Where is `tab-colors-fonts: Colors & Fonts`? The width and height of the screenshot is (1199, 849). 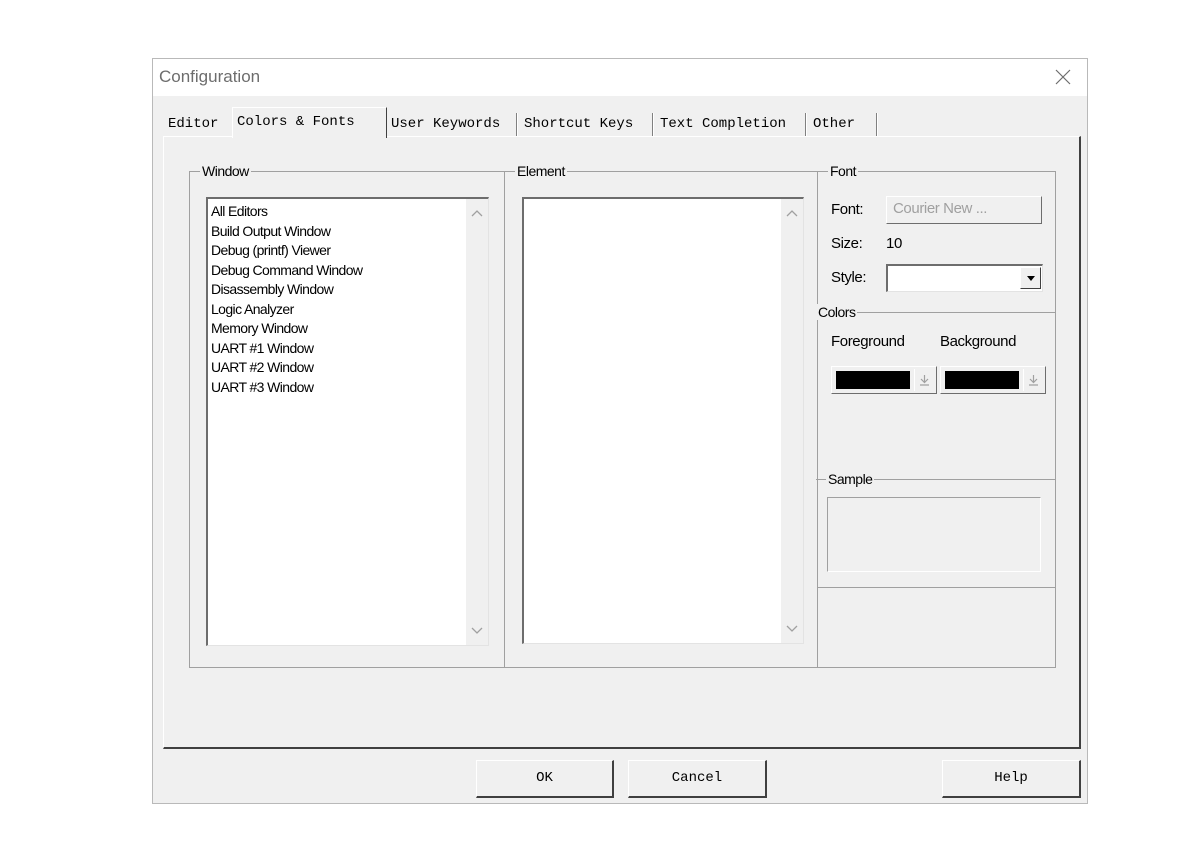 tab-colors-fonts: Colors & Fonts is located at coordinates (309, 122).